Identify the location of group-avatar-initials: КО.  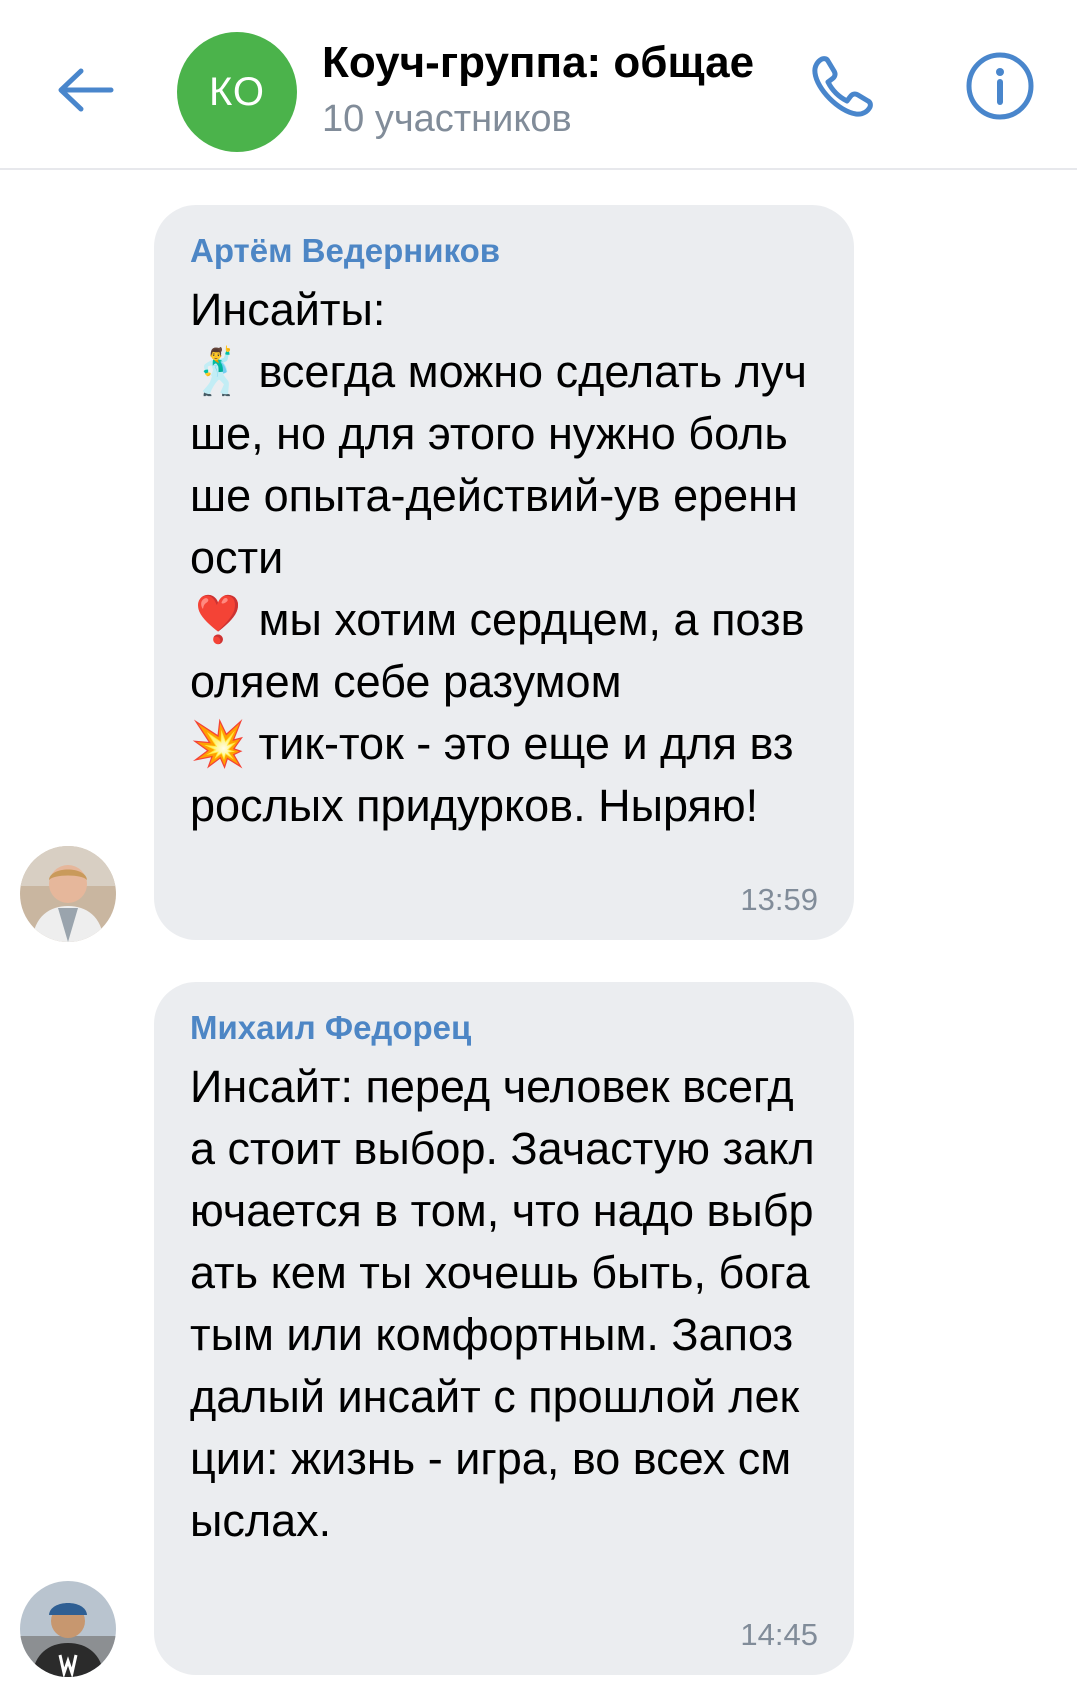
(237, 91).